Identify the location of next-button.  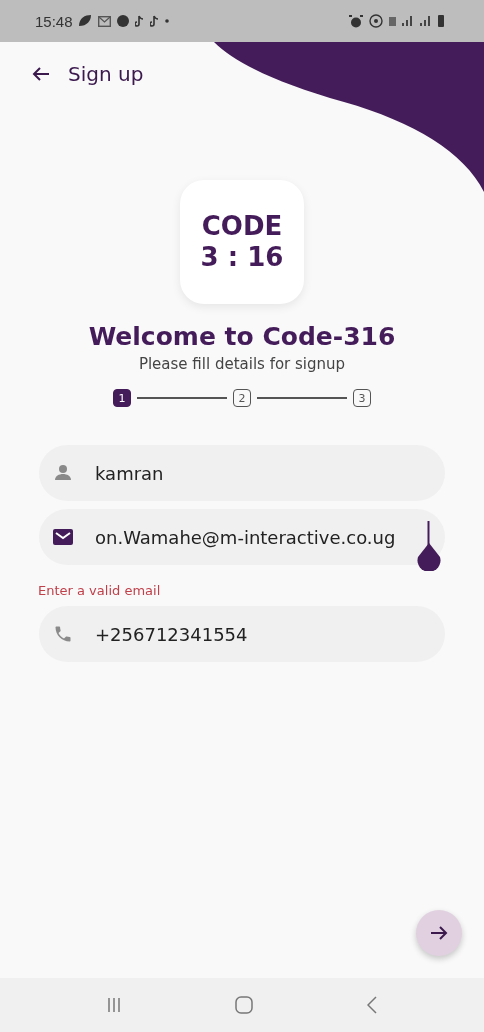
(439, 933).